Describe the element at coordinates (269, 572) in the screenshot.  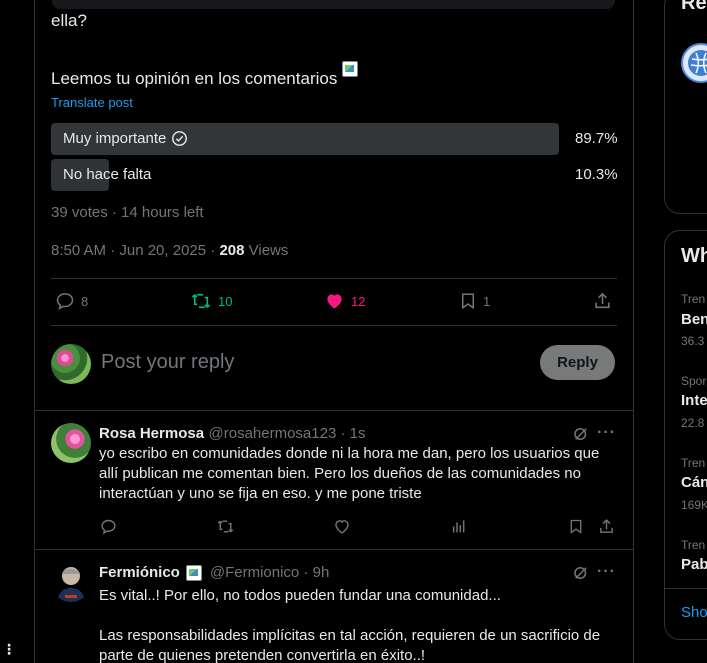
I see `reply-author-handle: @Fermionico · 9h` at that location.